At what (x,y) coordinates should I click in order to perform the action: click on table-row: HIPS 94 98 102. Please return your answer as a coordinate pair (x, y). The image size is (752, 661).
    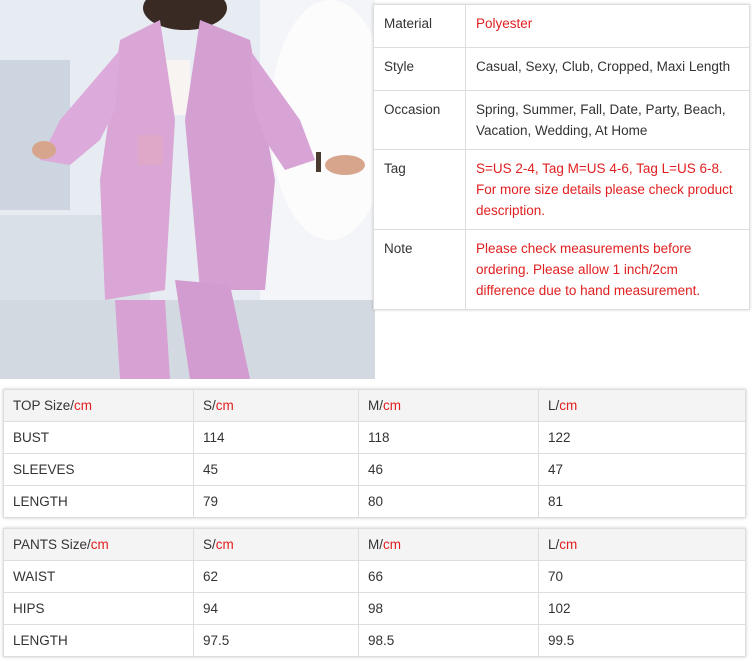
    Looking at the image, I should click on (374, 608).